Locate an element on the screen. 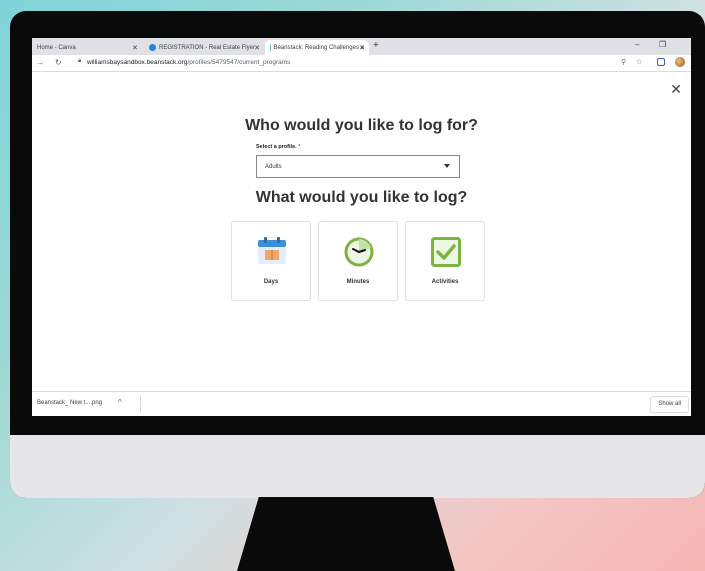  log-activities-card: Activities is located at coordinates (445, 261).